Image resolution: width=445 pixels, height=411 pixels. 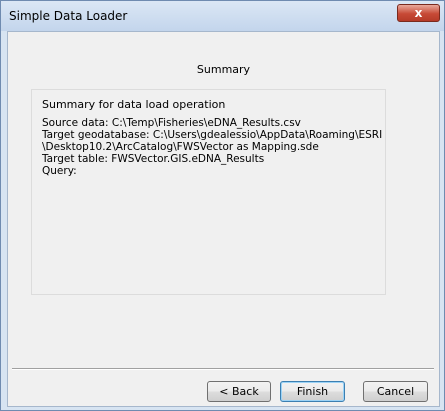 I want to click on page-title: Summary, so click(x=223, y=69).